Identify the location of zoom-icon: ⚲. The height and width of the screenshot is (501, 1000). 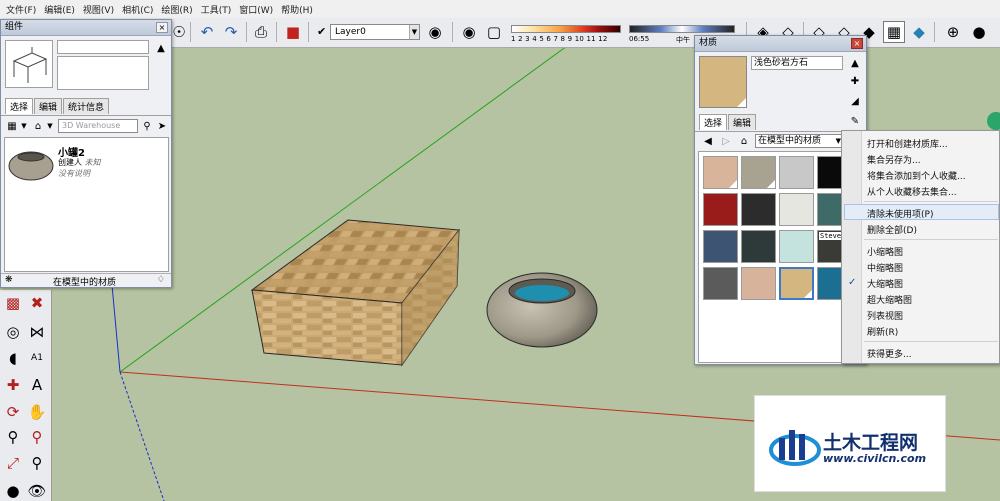
(13, 437).